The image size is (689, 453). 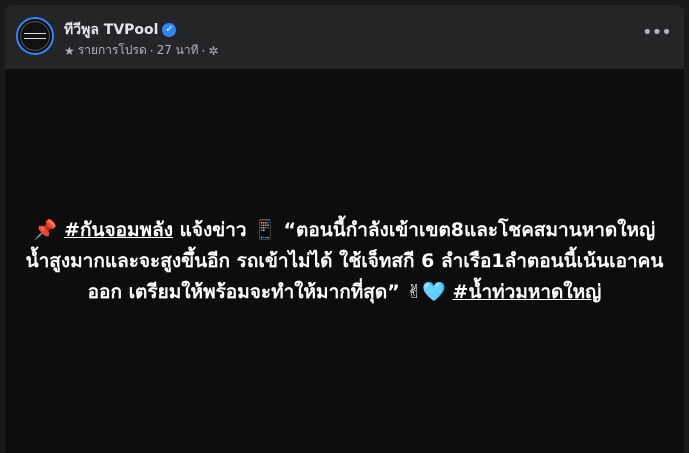 I want to click on verified-badge-icon: ✓, so click(x=169, y=30).